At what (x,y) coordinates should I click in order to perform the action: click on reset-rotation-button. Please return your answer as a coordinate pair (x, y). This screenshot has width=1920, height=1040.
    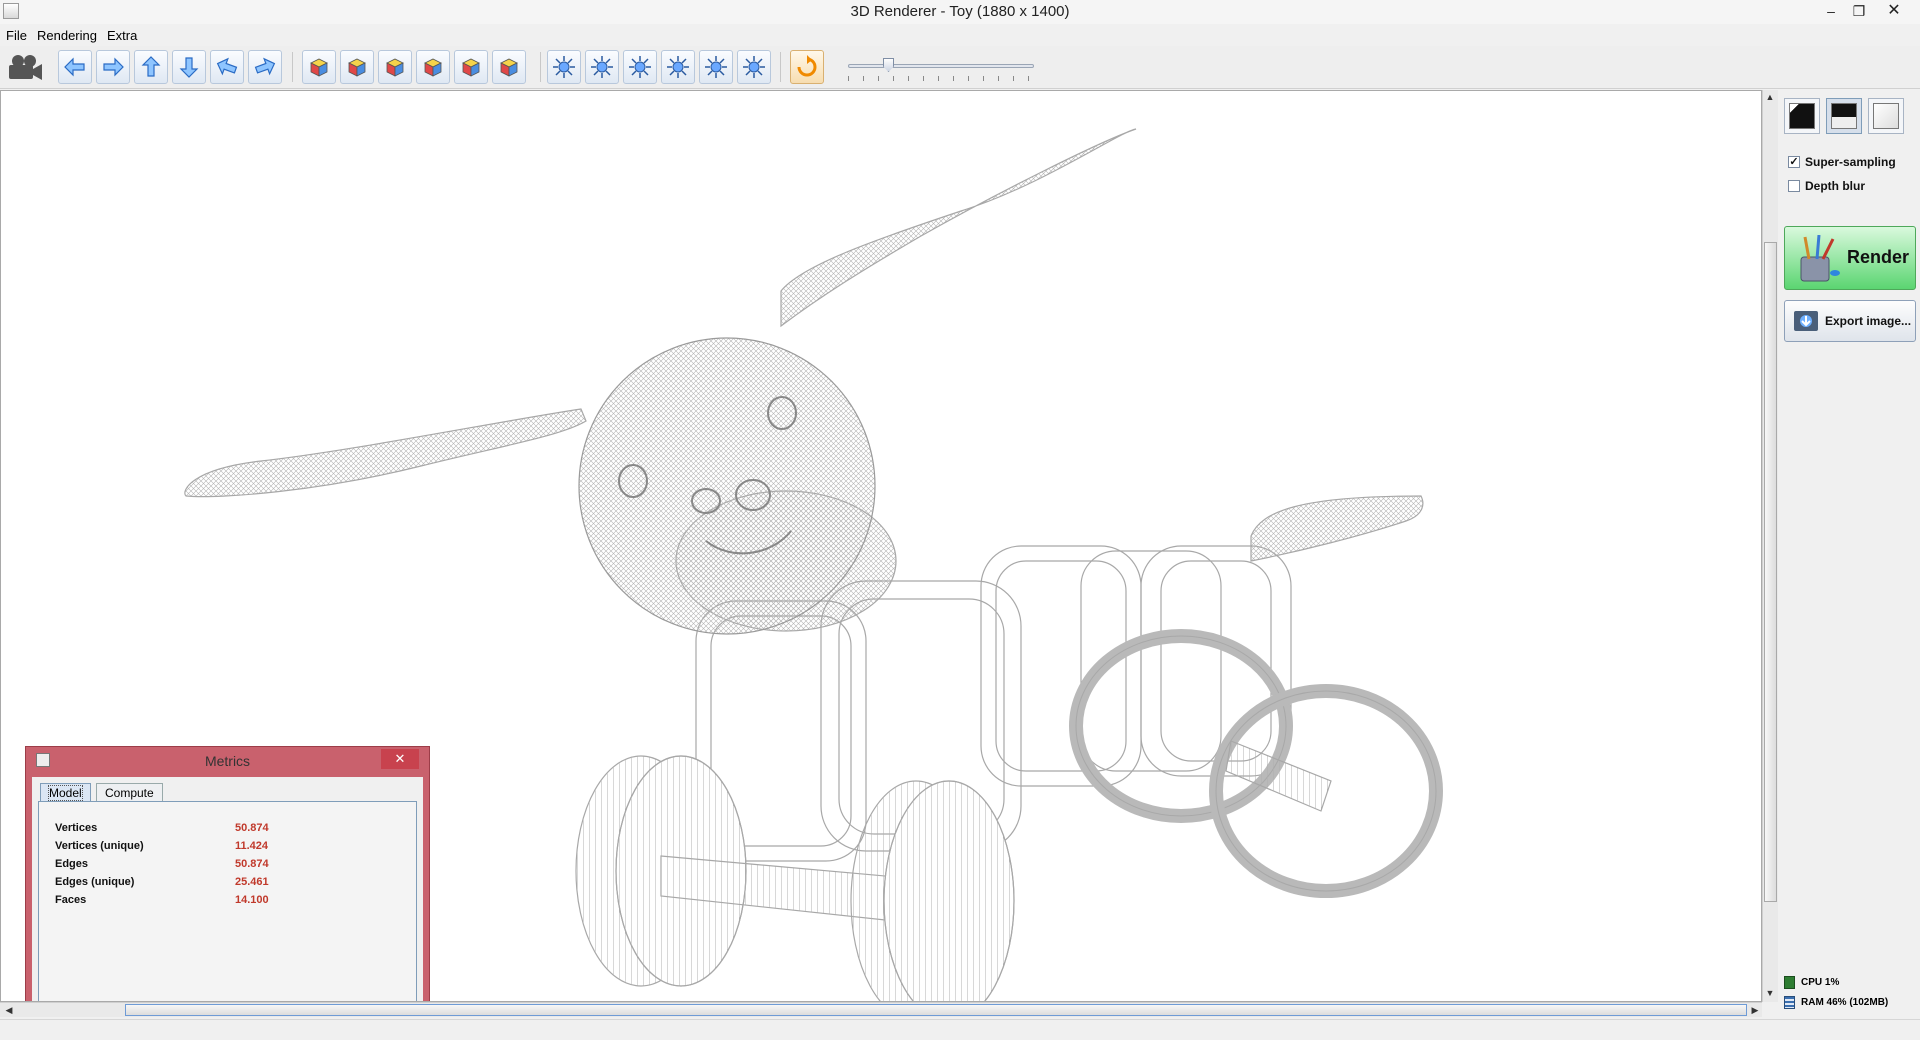
    Looking at the image, I should click on (807, 67).